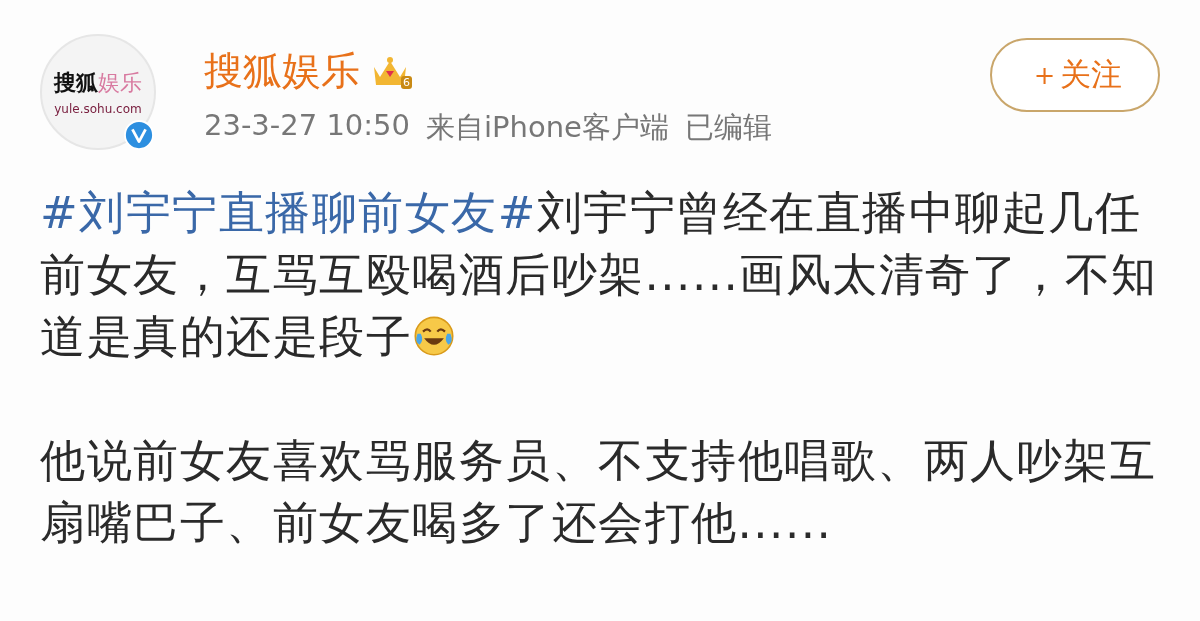 The image size is (1200, 621). What do you see at coordinates (98, 109) in the screenshot?
I see `logo-domain: yule.sohu.com` at bounding box center [98, 109].